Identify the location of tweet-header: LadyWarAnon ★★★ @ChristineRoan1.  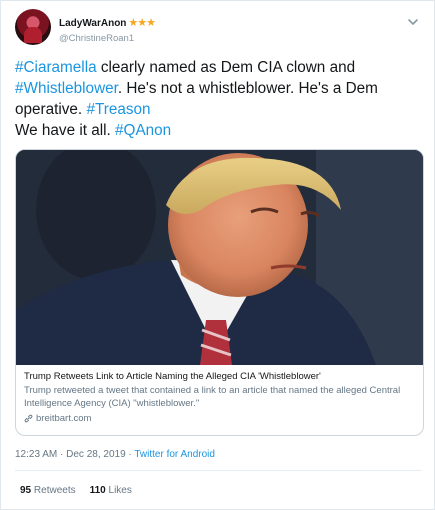
(219, 29).